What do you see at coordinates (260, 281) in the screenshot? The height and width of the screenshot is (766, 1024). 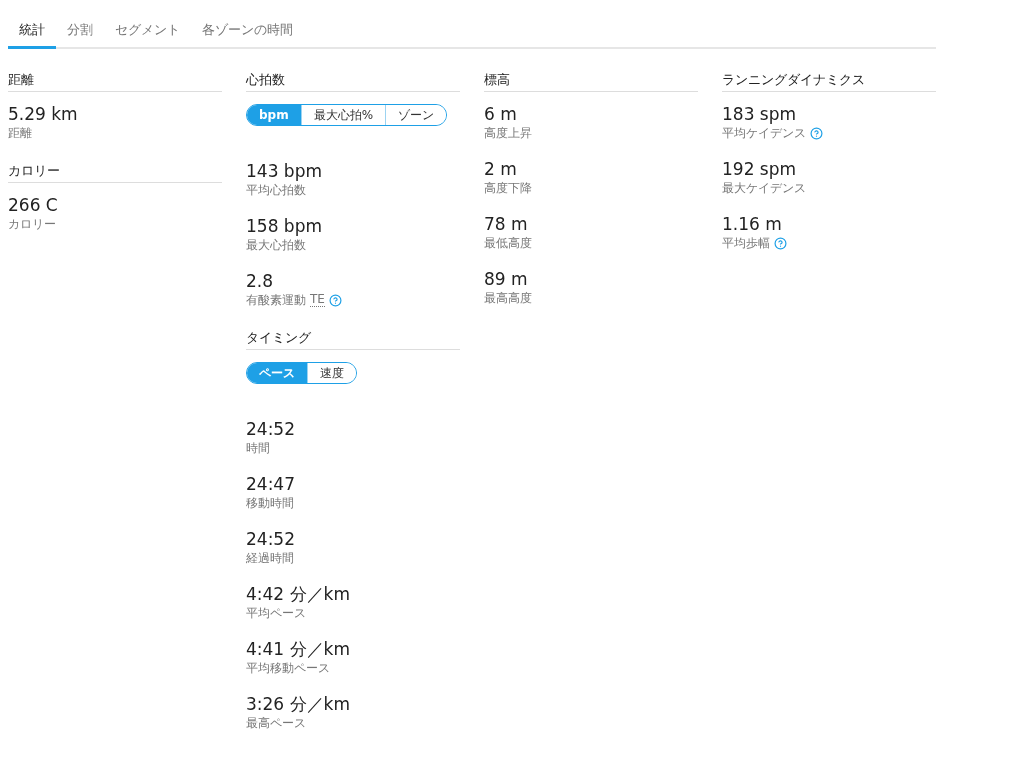 I see `stat-value: 2.8` at bounding box center [260, 281].